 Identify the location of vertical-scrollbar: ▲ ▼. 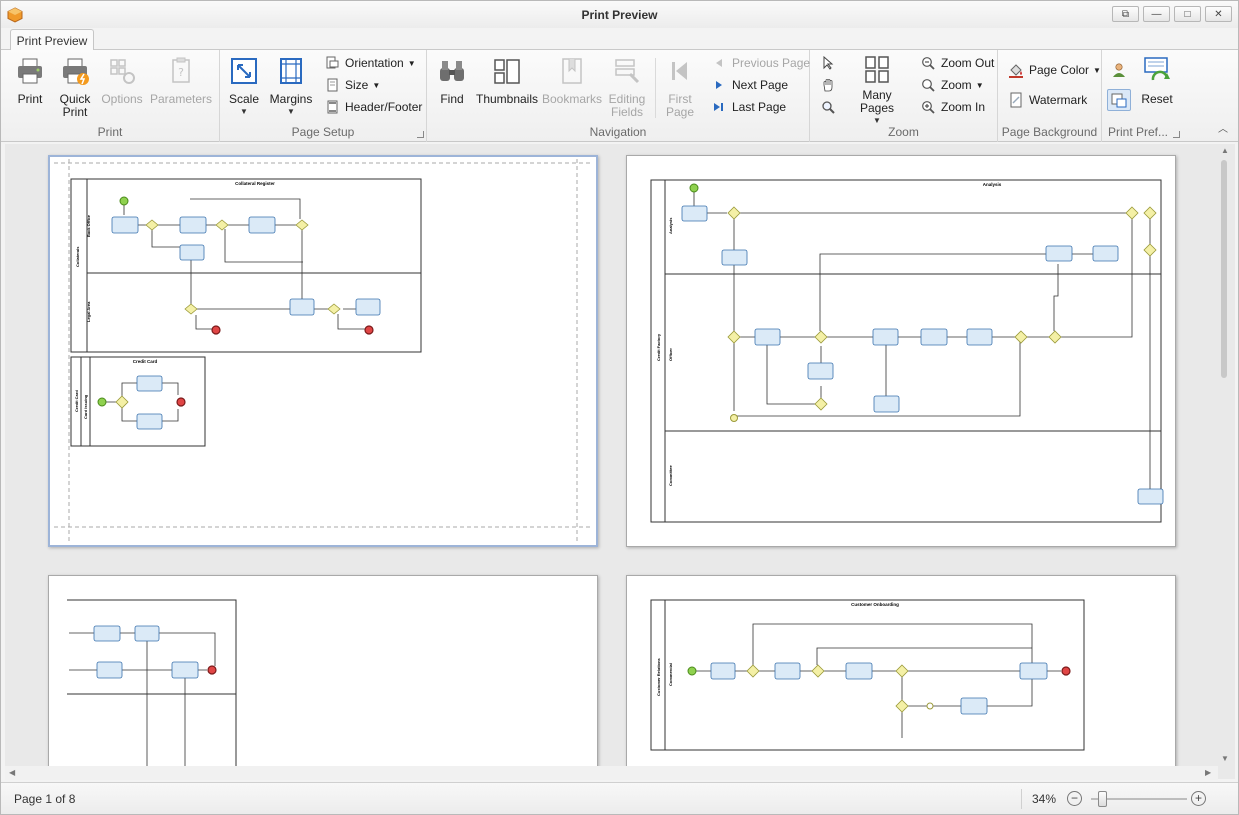
(1225, 455).